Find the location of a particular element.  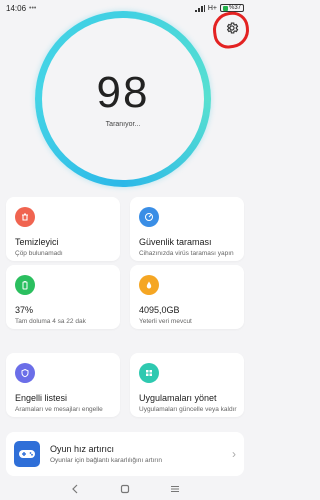

card-subtitle: Tam doluma 4 sa 22 dak is located at coordinates (50, 321).